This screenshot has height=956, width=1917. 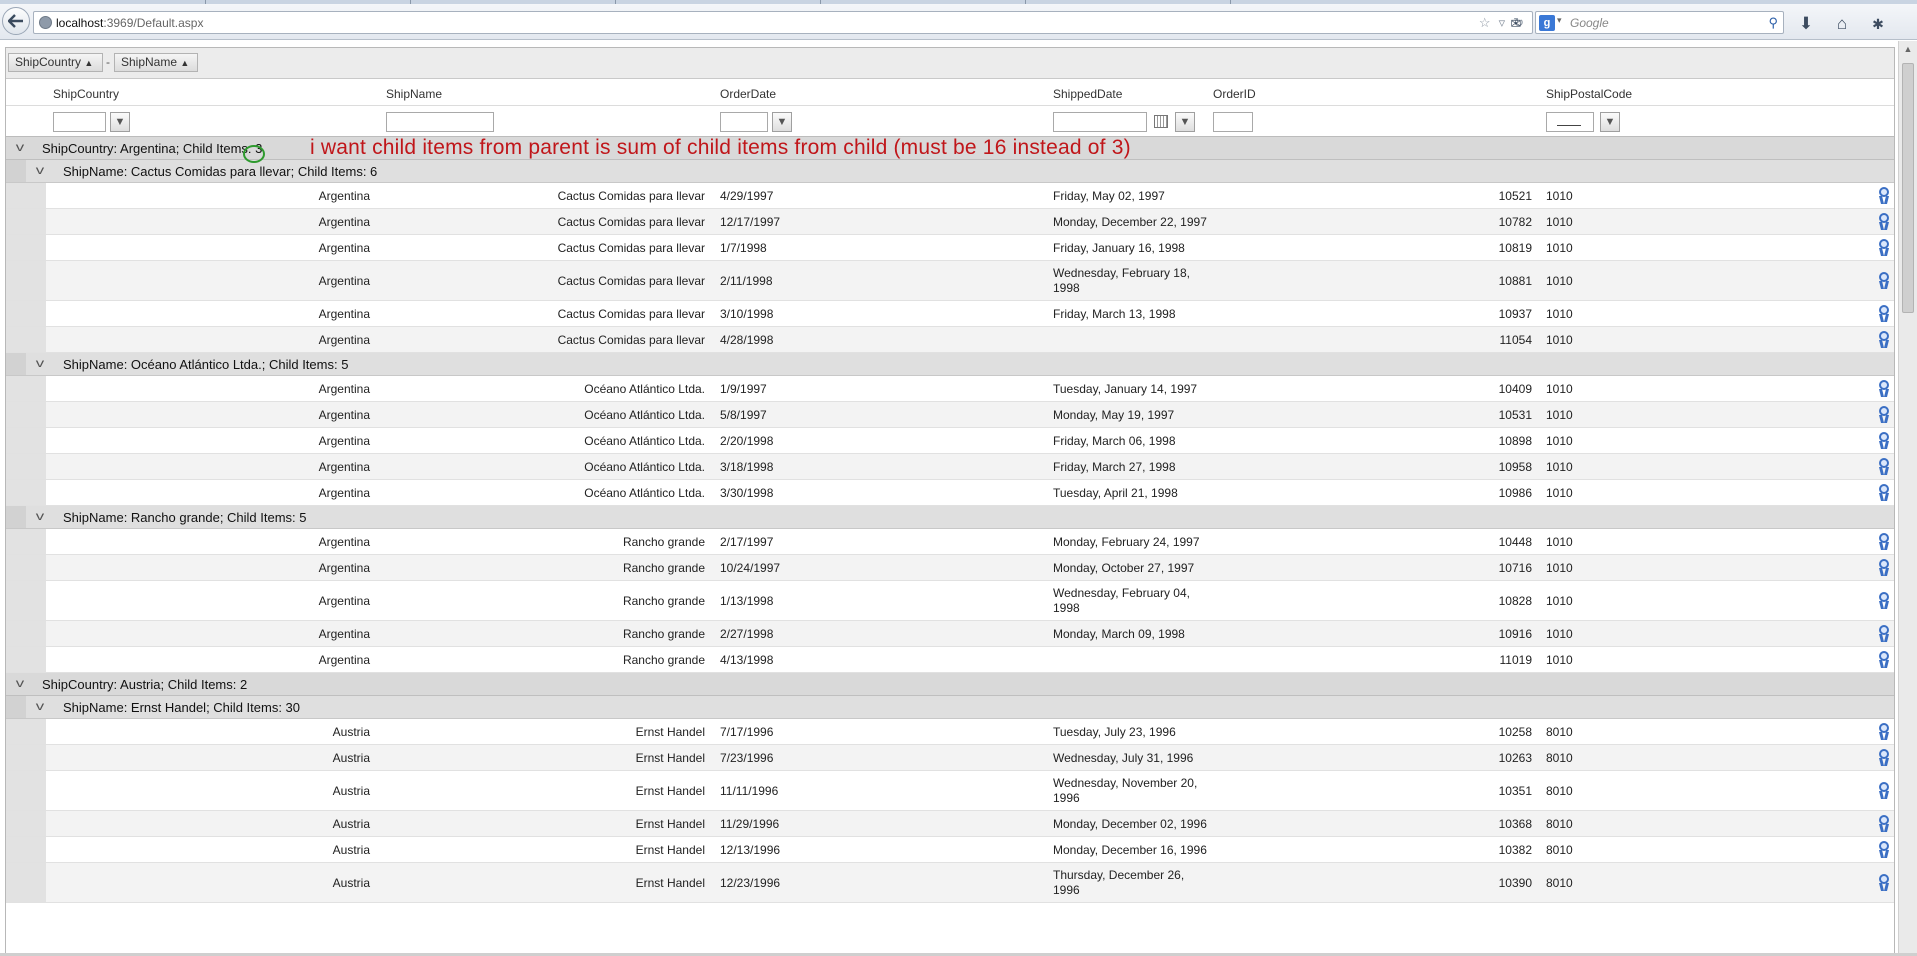 I want to click on address-bar: localhost:3969/Default.aspx ☆ ▿ ↻, so click(x=783, y=22).